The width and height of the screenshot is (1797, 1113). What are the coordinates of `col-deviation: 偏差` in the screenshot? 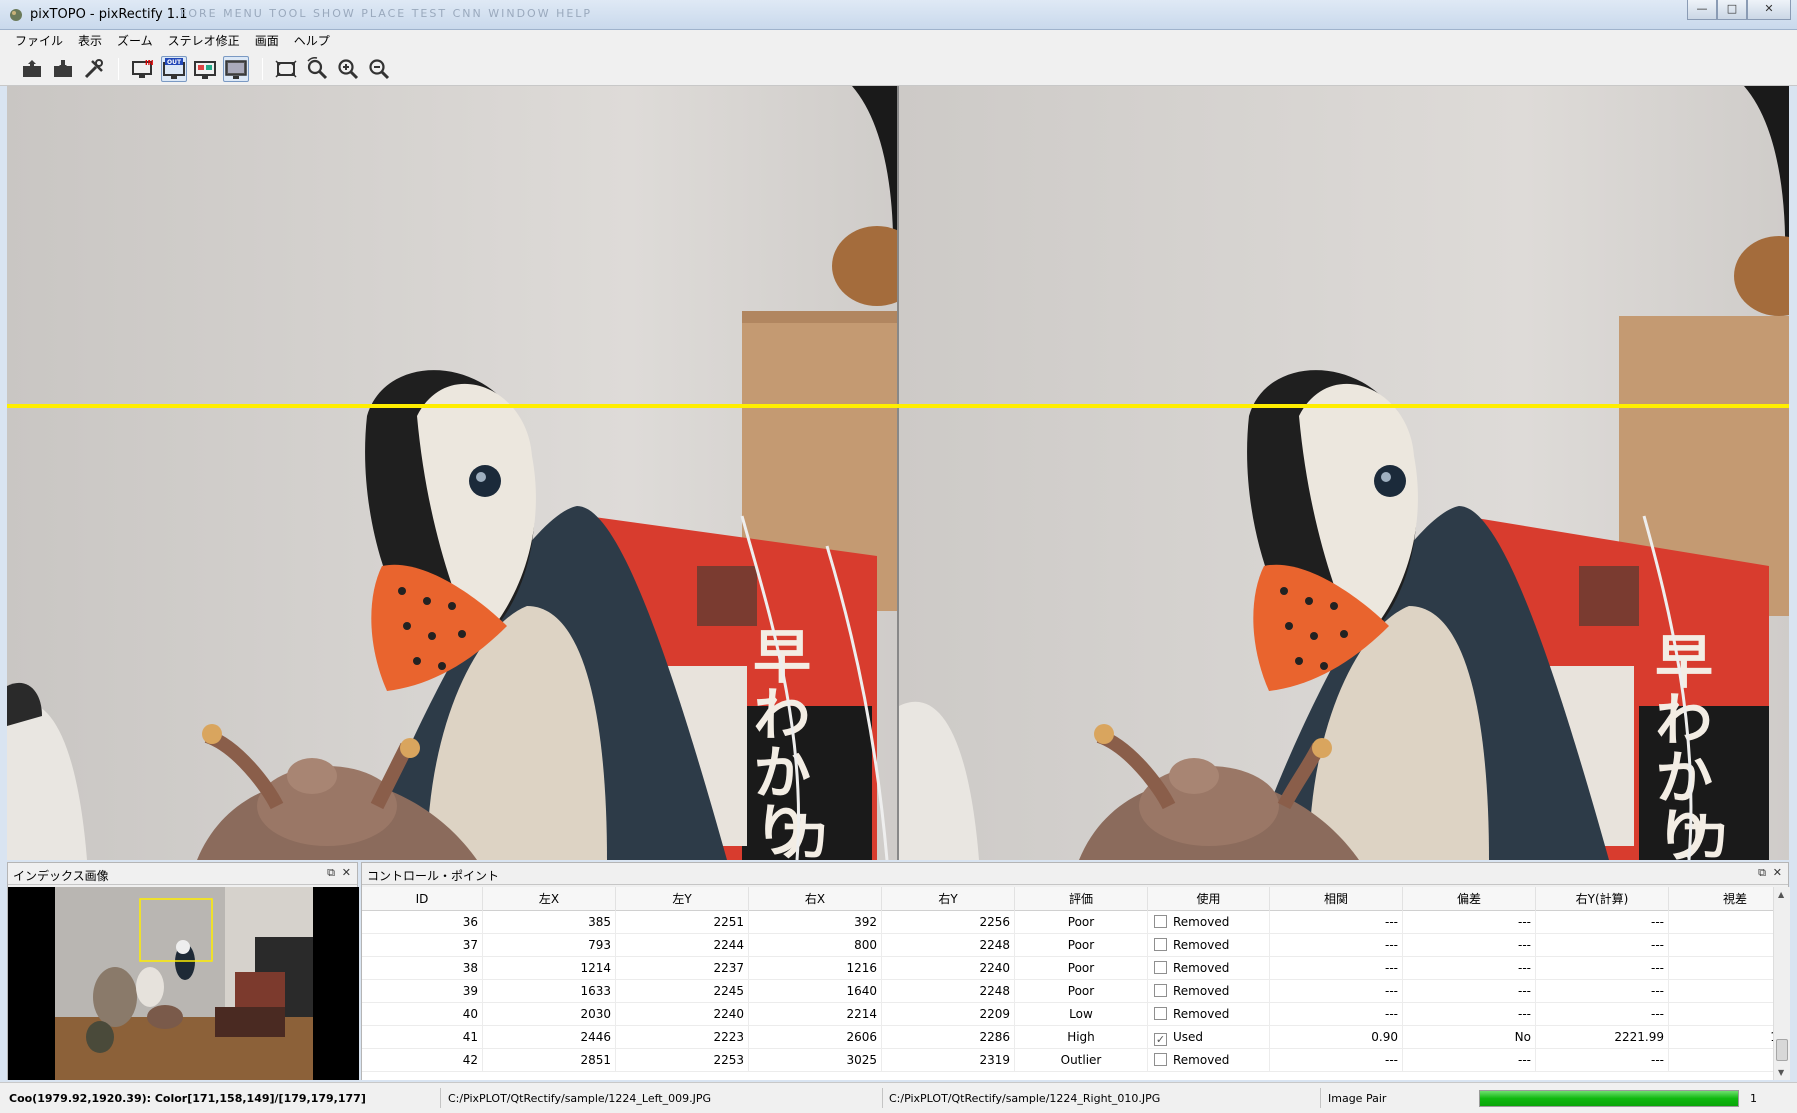 It's located at (1469, 899).